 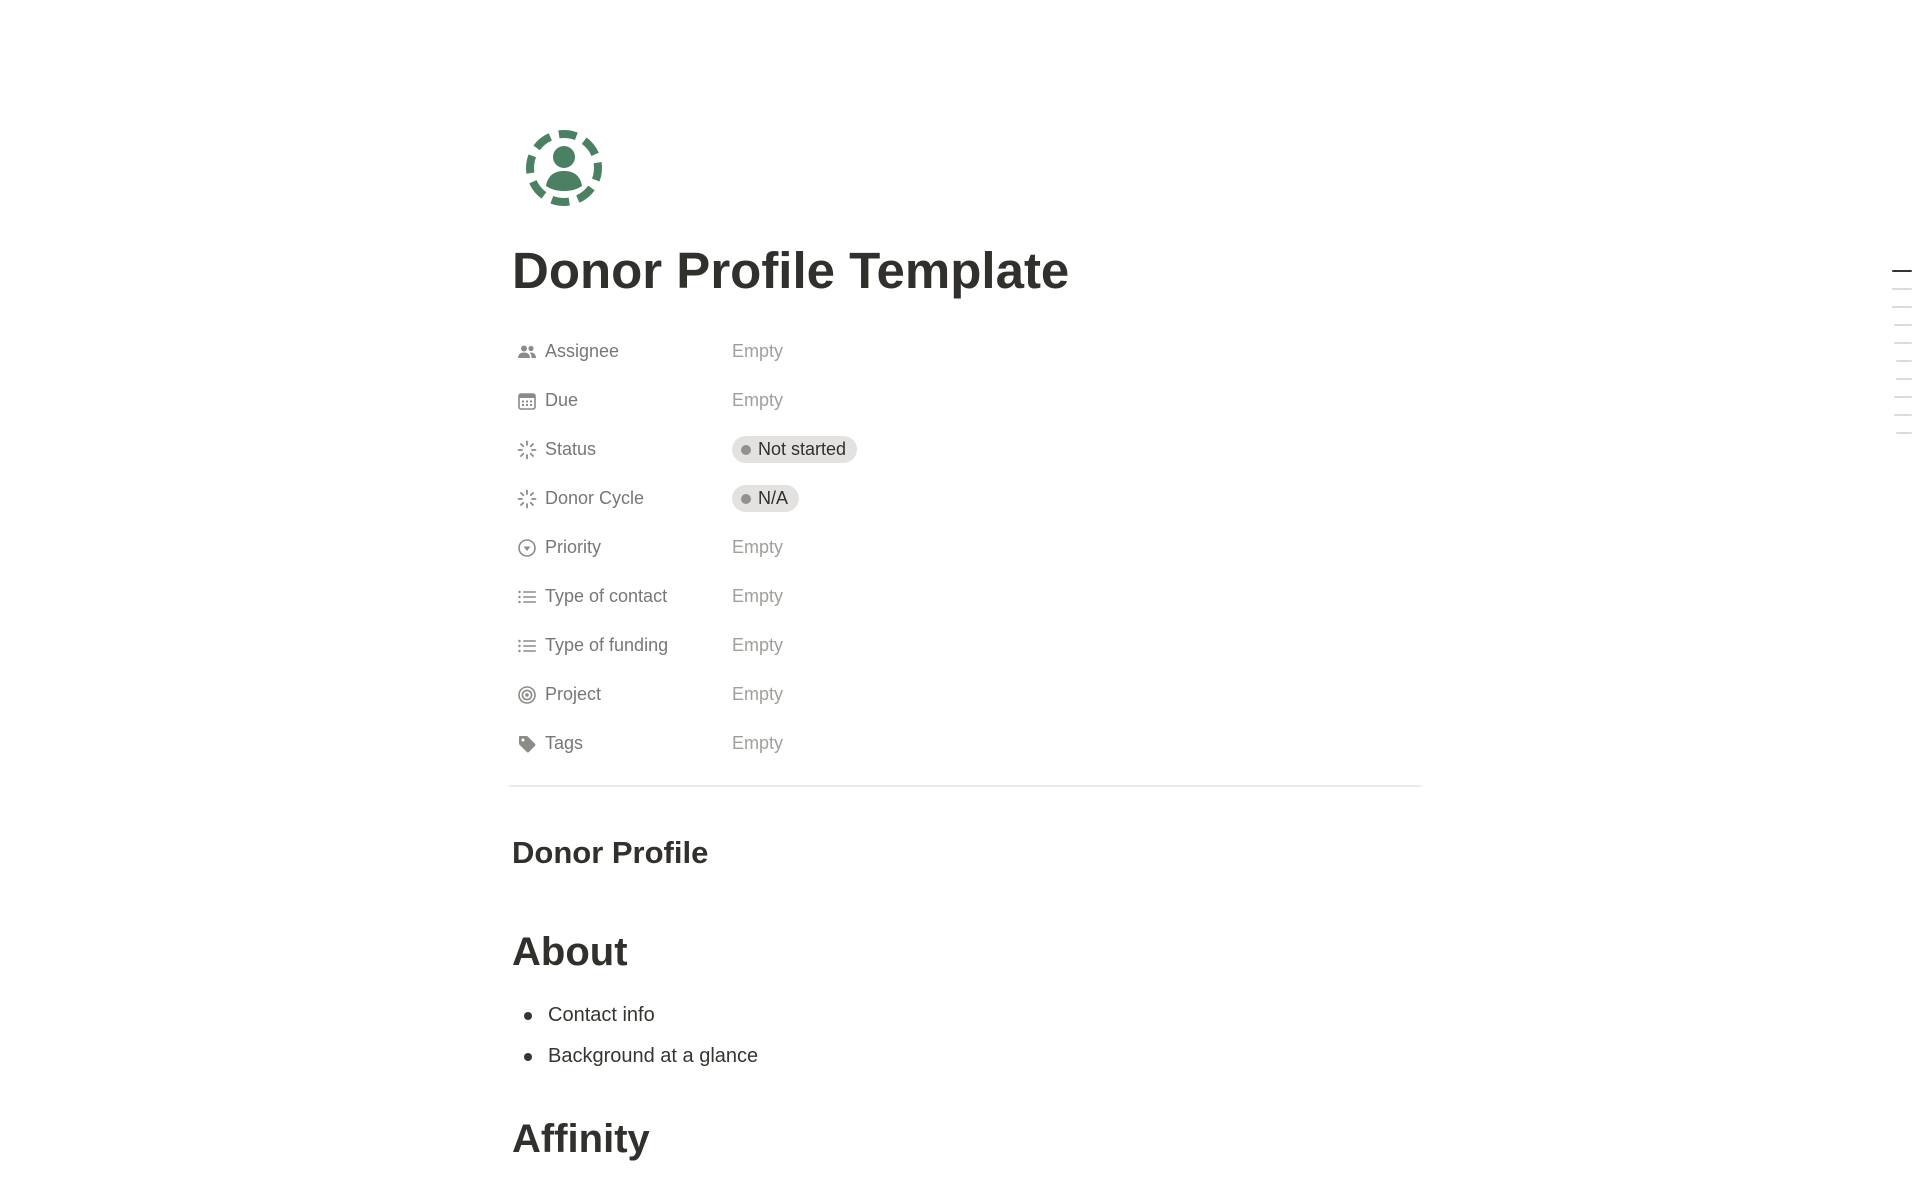 I want to click on property-tags: Tags Empty, so click(x=968, y=743).